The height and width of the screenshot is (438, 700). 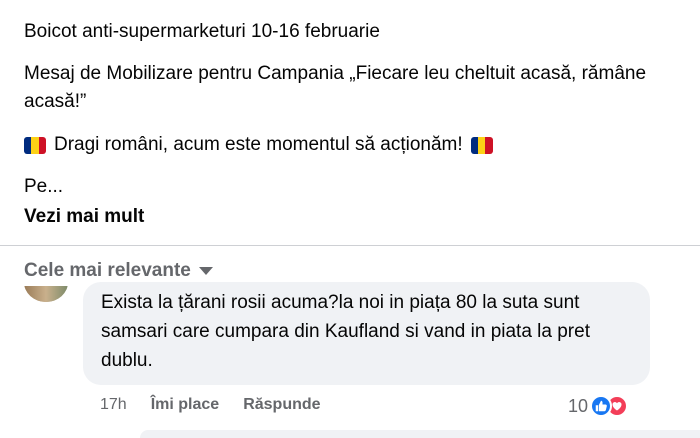 I want to click on sort-label: Cele mai relevante, so click(x=107, y=270).